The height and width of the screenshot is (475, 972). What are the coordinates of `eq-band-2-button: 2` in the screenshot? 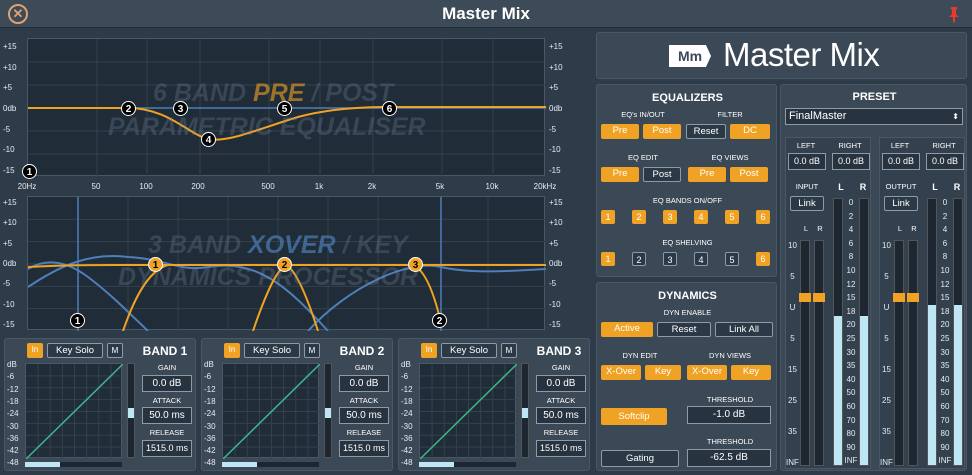 It's located at (639, 217).